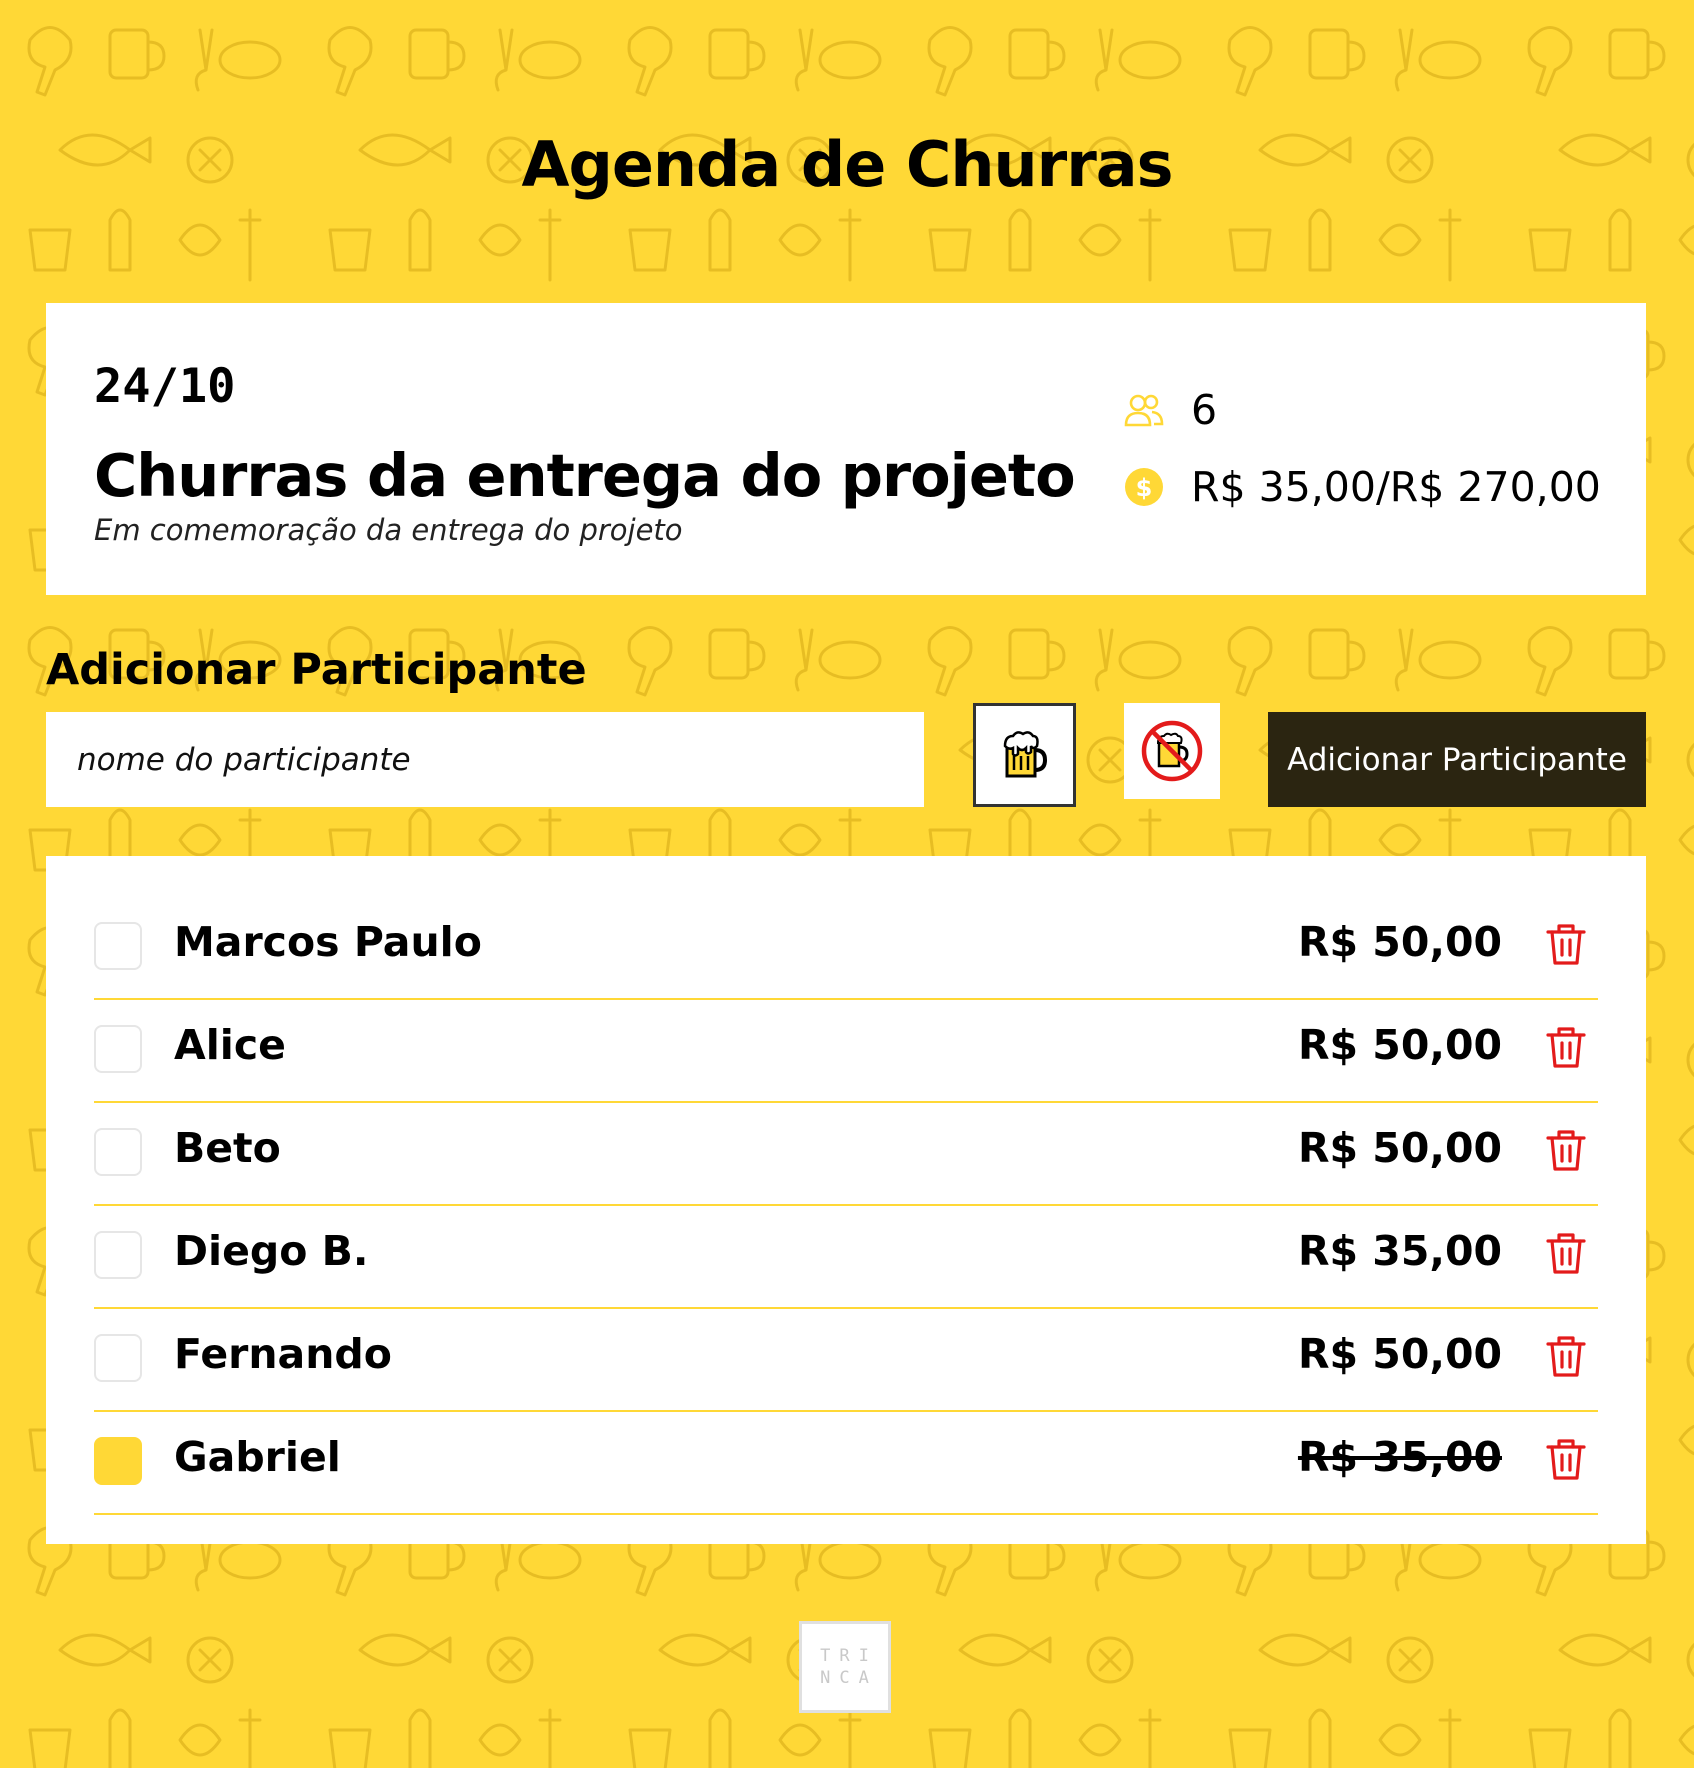  What do you see at coordinates (257, 1457) in the screenshot?
I see `participant-name: Gabriel` at bounding box center [257, 1457].